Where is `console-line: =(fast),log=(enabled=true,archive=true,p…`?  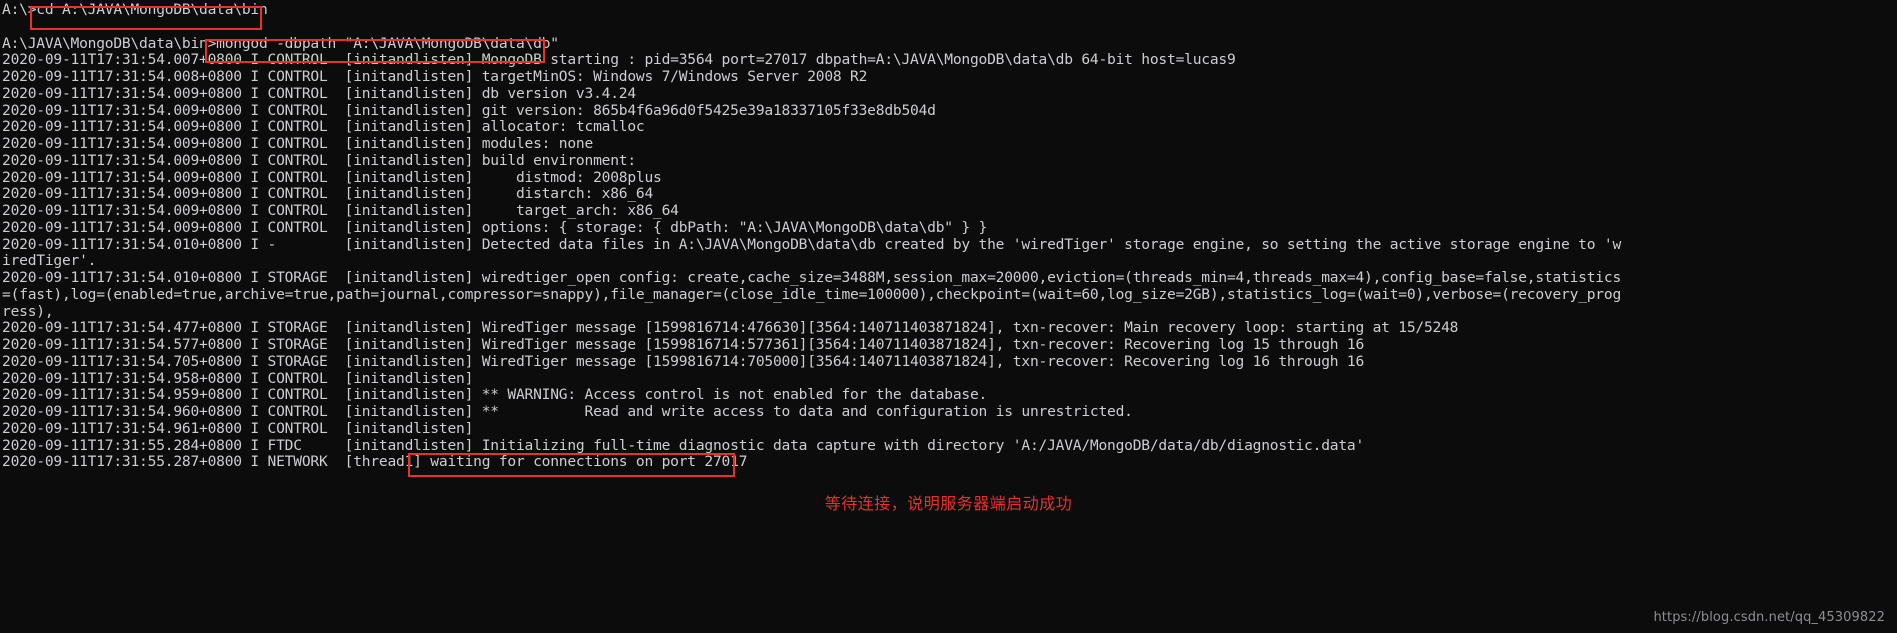
console-line: =(fast),log=(enabled=true,archive=true,p… is located at coordinates (812, 294).